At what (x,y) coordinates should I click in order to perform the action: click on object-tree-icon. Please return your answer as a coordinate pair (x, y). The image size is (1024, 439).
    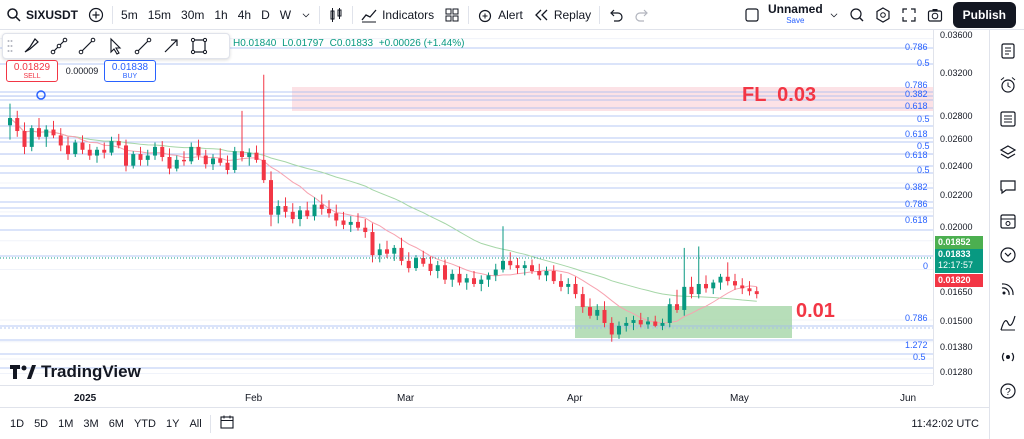
    Looking at the image, I should click on (1008, 119).